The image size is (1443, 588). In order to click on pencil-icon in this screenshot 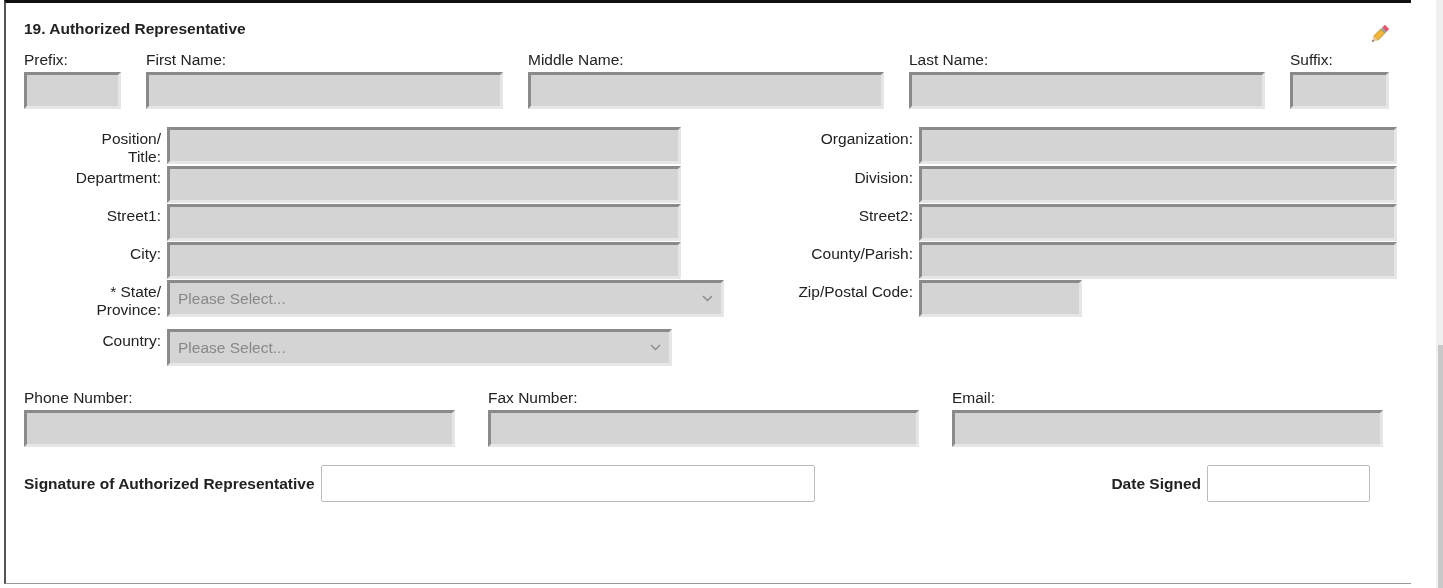, I will do `click(1380, 34)`.